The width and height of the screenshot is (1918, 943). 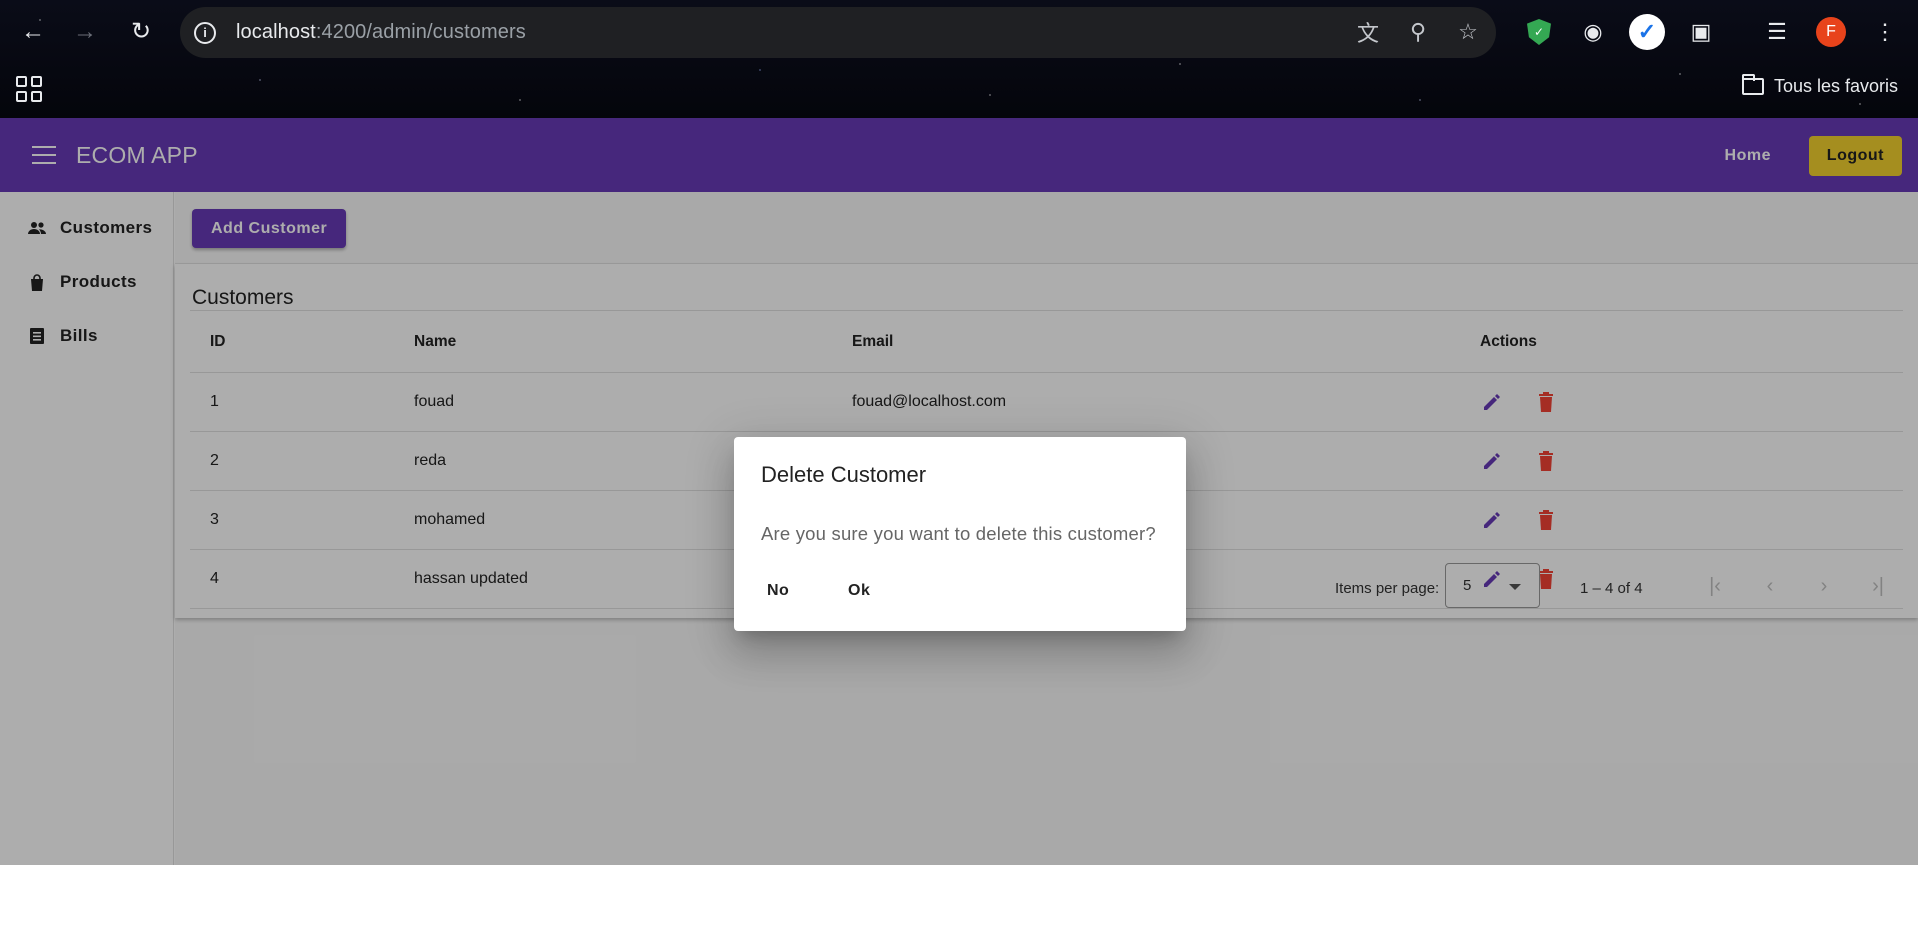 I want to click on url-text: localhost:4200/admin/customers, so click(x=381, y=32).